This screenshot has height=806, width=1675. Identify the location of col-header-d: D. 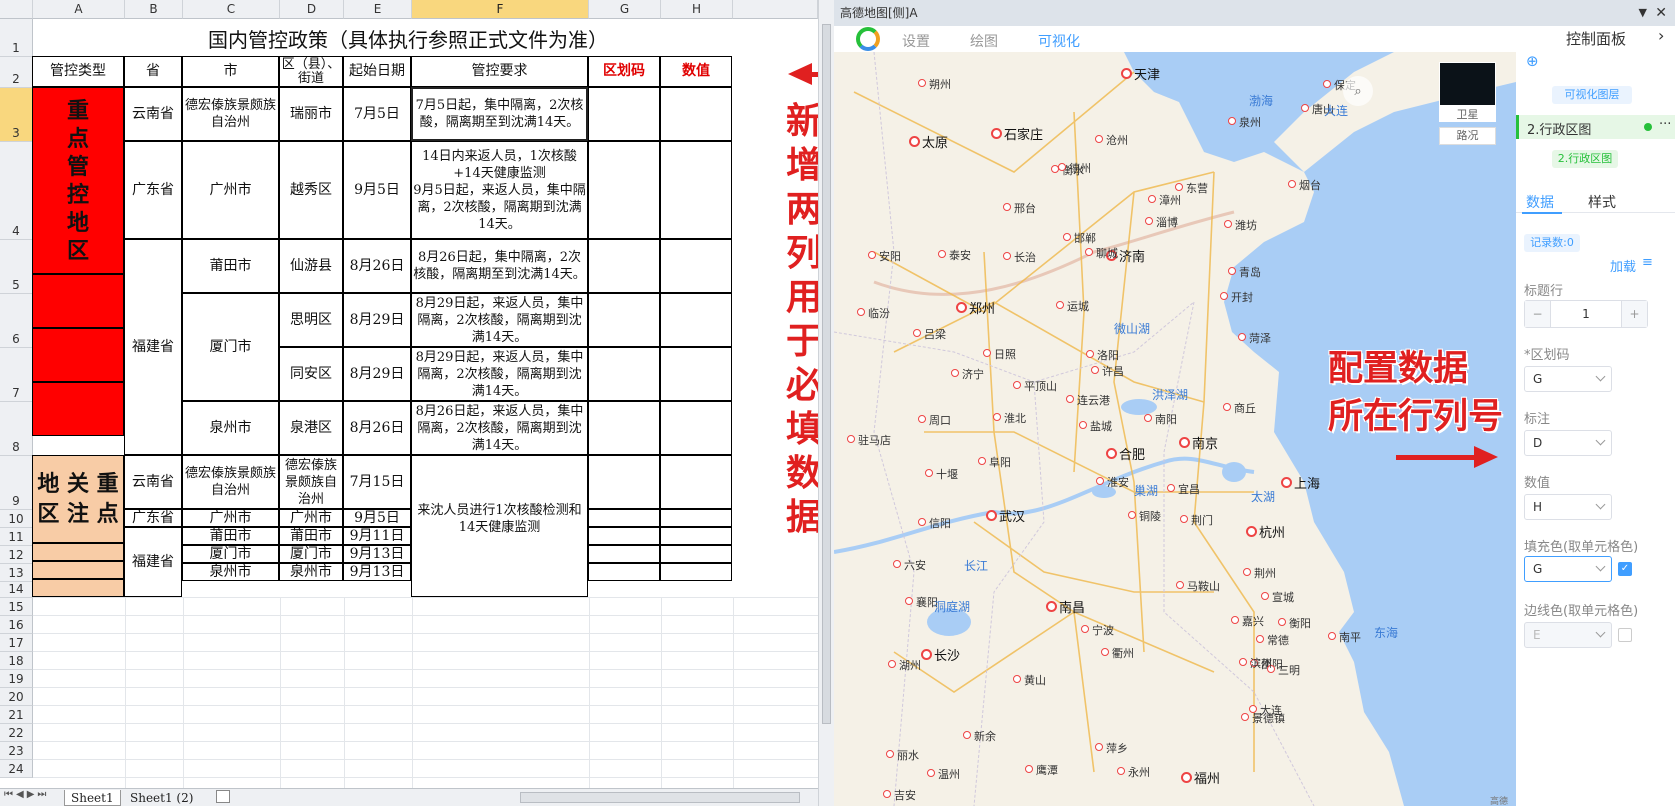
(312, 9).